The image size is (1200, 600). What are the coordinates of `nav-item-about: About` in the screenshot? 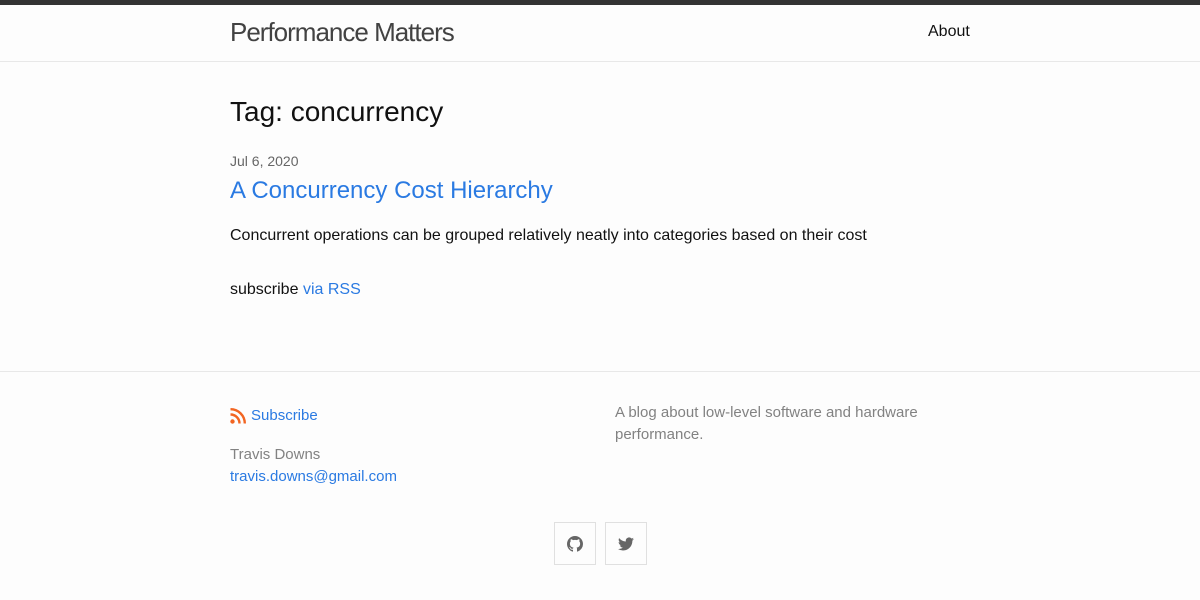 It's located at (949, 32).